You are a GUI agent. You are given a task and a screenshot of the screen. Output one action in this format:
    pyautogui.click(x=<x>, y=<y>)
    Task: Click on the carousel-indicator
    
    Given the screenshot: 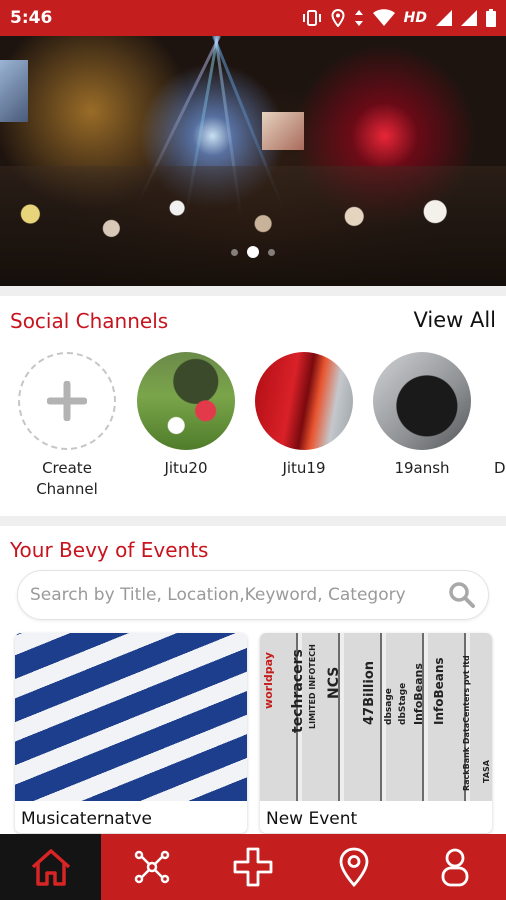 What is the action you would take?
    pyautogui.click(x=253, y=252)
    